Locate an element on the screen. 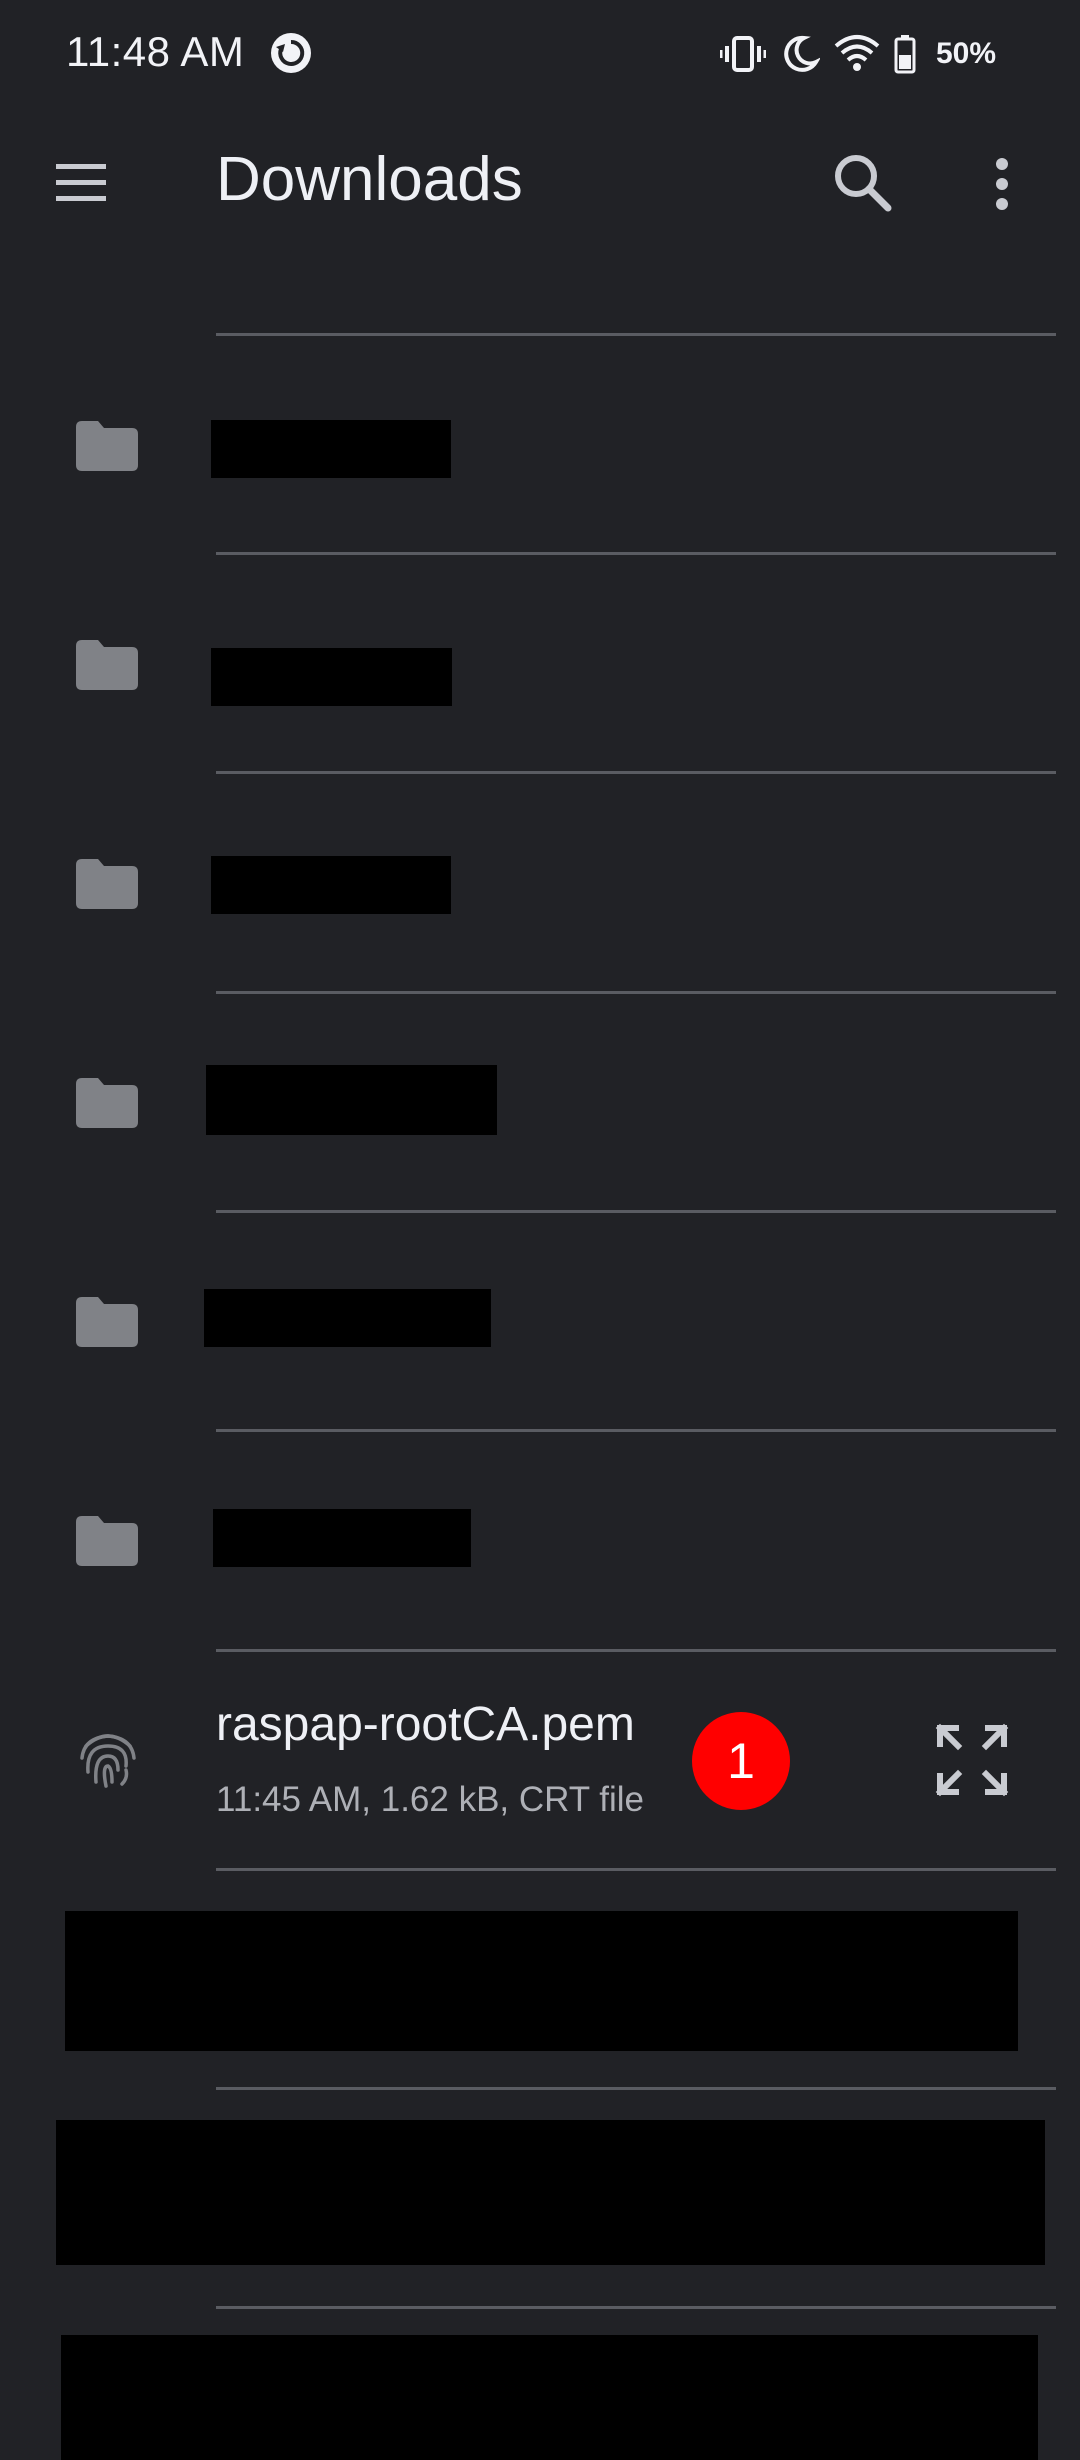  vibrate-icon is located at coordinates (742, 54).